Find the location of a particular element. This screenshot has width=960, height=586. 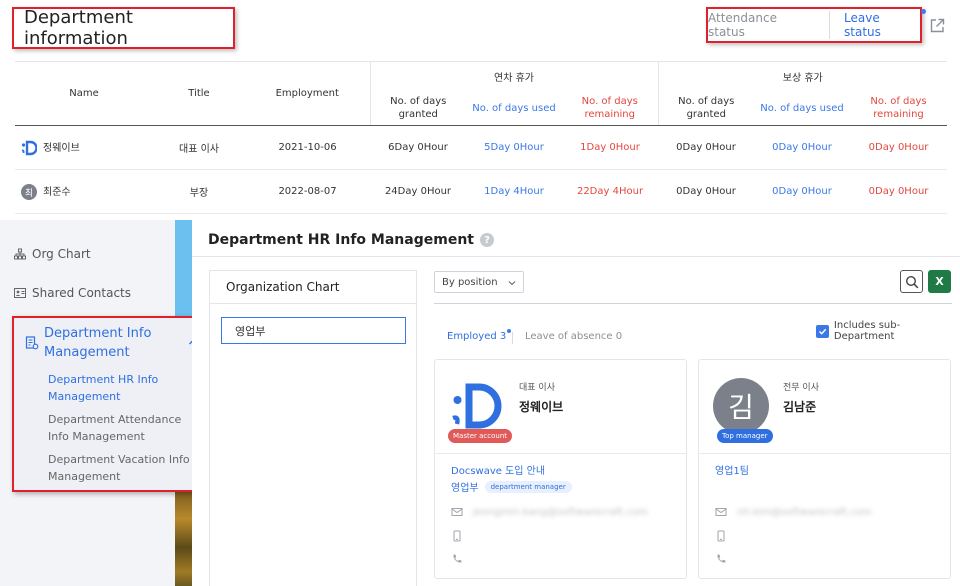

attendance-status-link: Attendance status is located at coordinates (769, 25).